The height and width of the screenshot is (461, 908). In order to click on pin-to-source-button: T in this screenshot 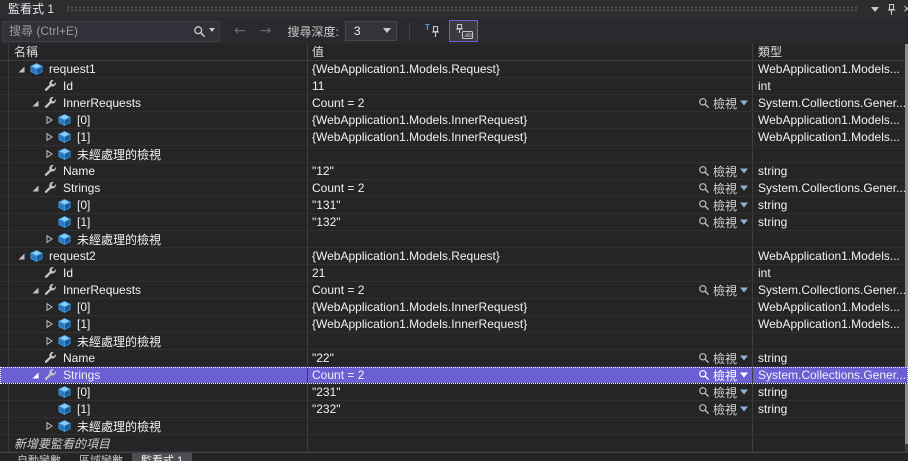, I will do `click(433, 31)`.